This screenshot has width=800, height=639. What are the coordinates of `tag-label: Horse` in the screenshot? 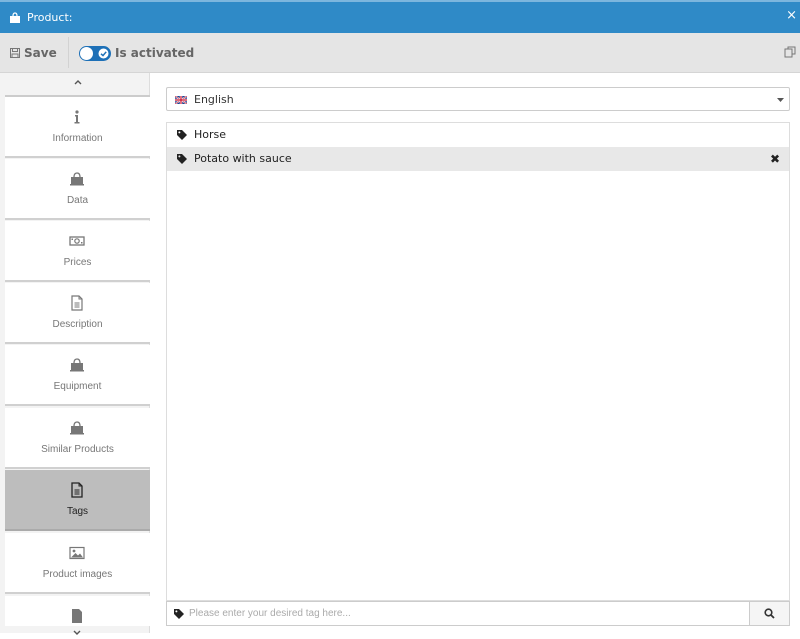 It's located at (210, 134).